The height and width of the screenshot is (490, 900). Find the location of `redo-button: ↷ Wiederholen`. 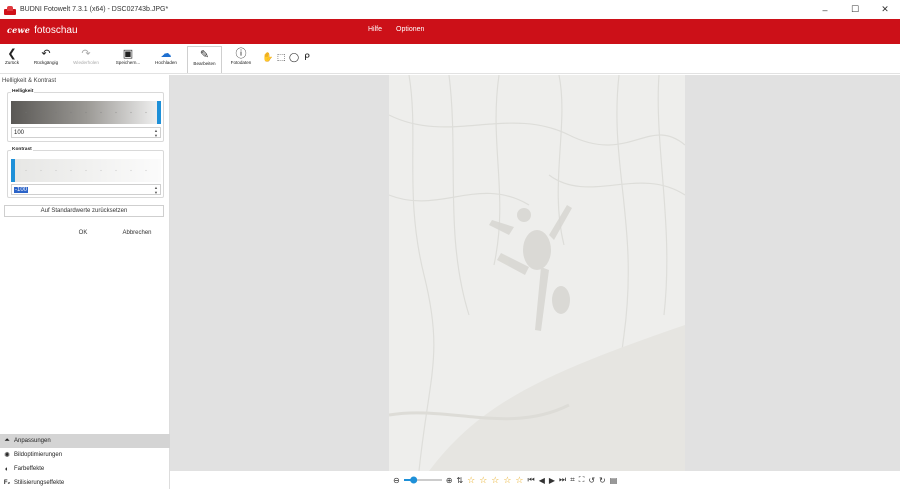

redo-button: ↷ Wiederholen is located at coordinates (86, 59).